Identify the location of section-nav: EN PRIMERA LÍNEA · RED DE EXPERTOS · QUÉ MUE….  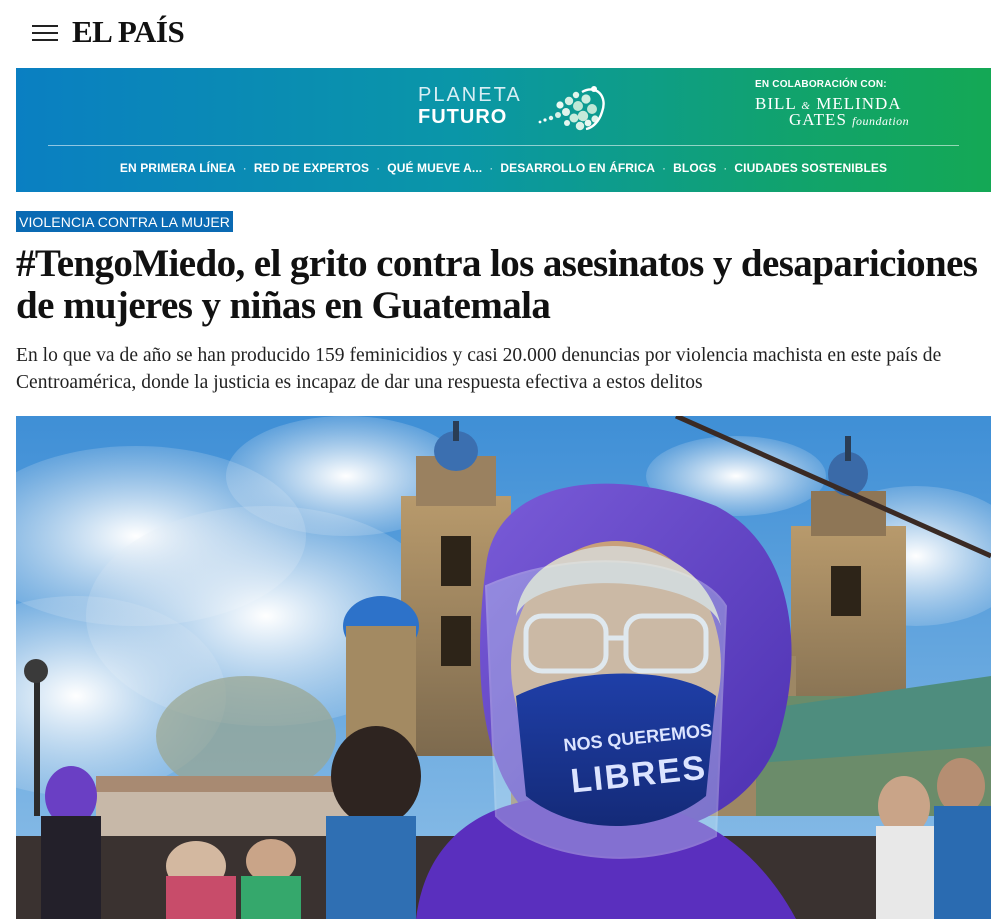
(503, 168).